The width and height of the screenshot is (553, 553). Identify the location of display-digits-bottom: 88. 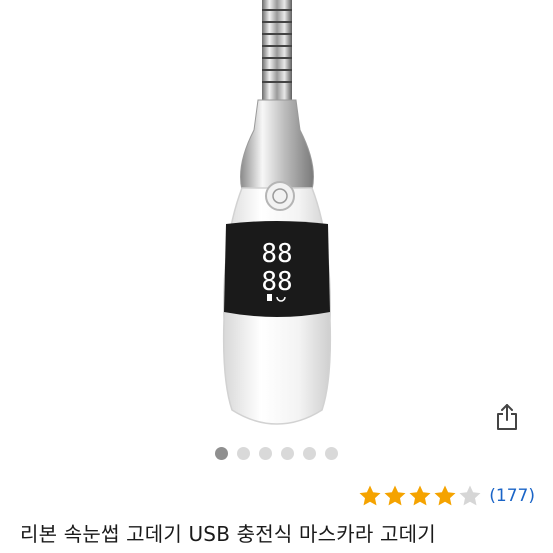
(276, 282).